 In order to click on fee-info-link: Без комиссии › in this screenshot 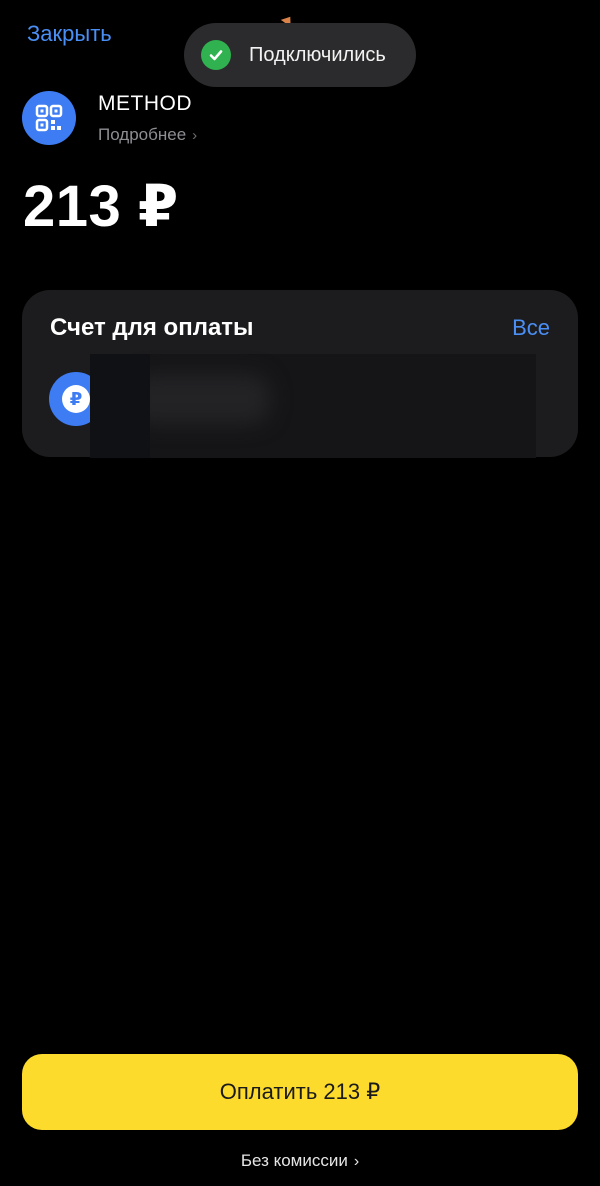, I will do `click(300, 1161)`.